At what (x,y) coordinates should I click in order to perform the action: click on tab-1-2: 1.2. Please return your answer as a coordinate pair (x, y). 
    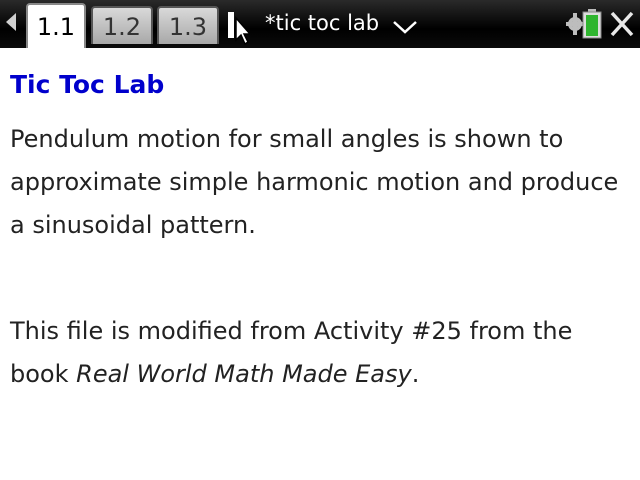
    Looking at the image, I should click on (122, 25).